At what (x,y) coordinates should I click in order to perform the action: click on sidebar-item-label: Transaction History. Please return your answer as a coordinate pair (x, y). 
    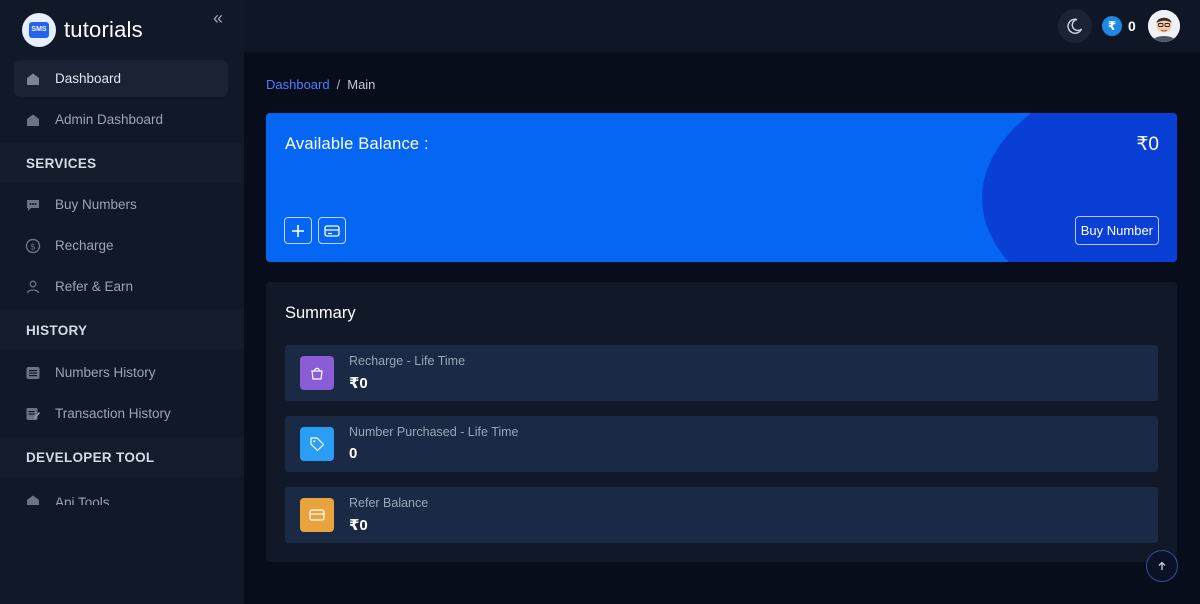
    Looking at the image, I should click on (113, 413).